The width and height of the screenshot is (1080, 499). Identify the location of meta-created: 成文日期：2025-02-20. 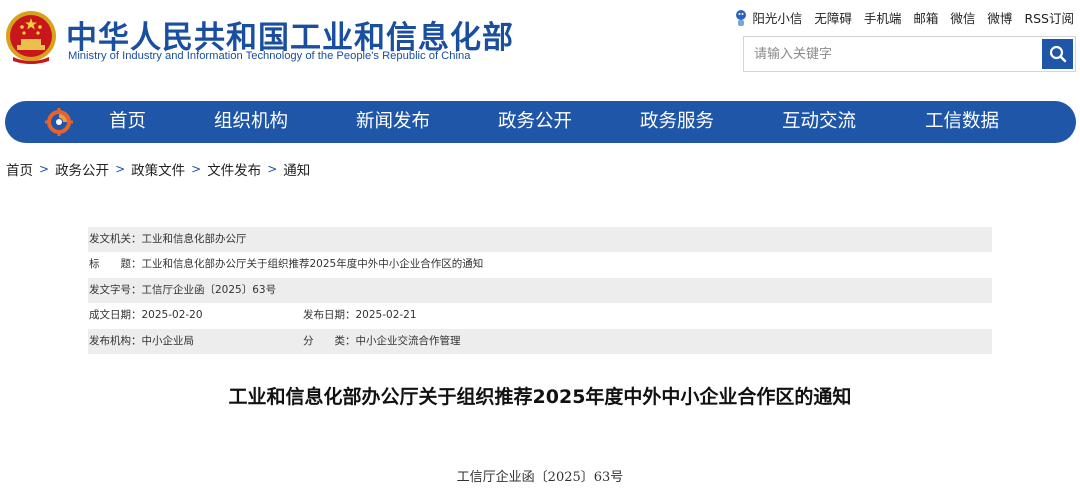
(146, 315).